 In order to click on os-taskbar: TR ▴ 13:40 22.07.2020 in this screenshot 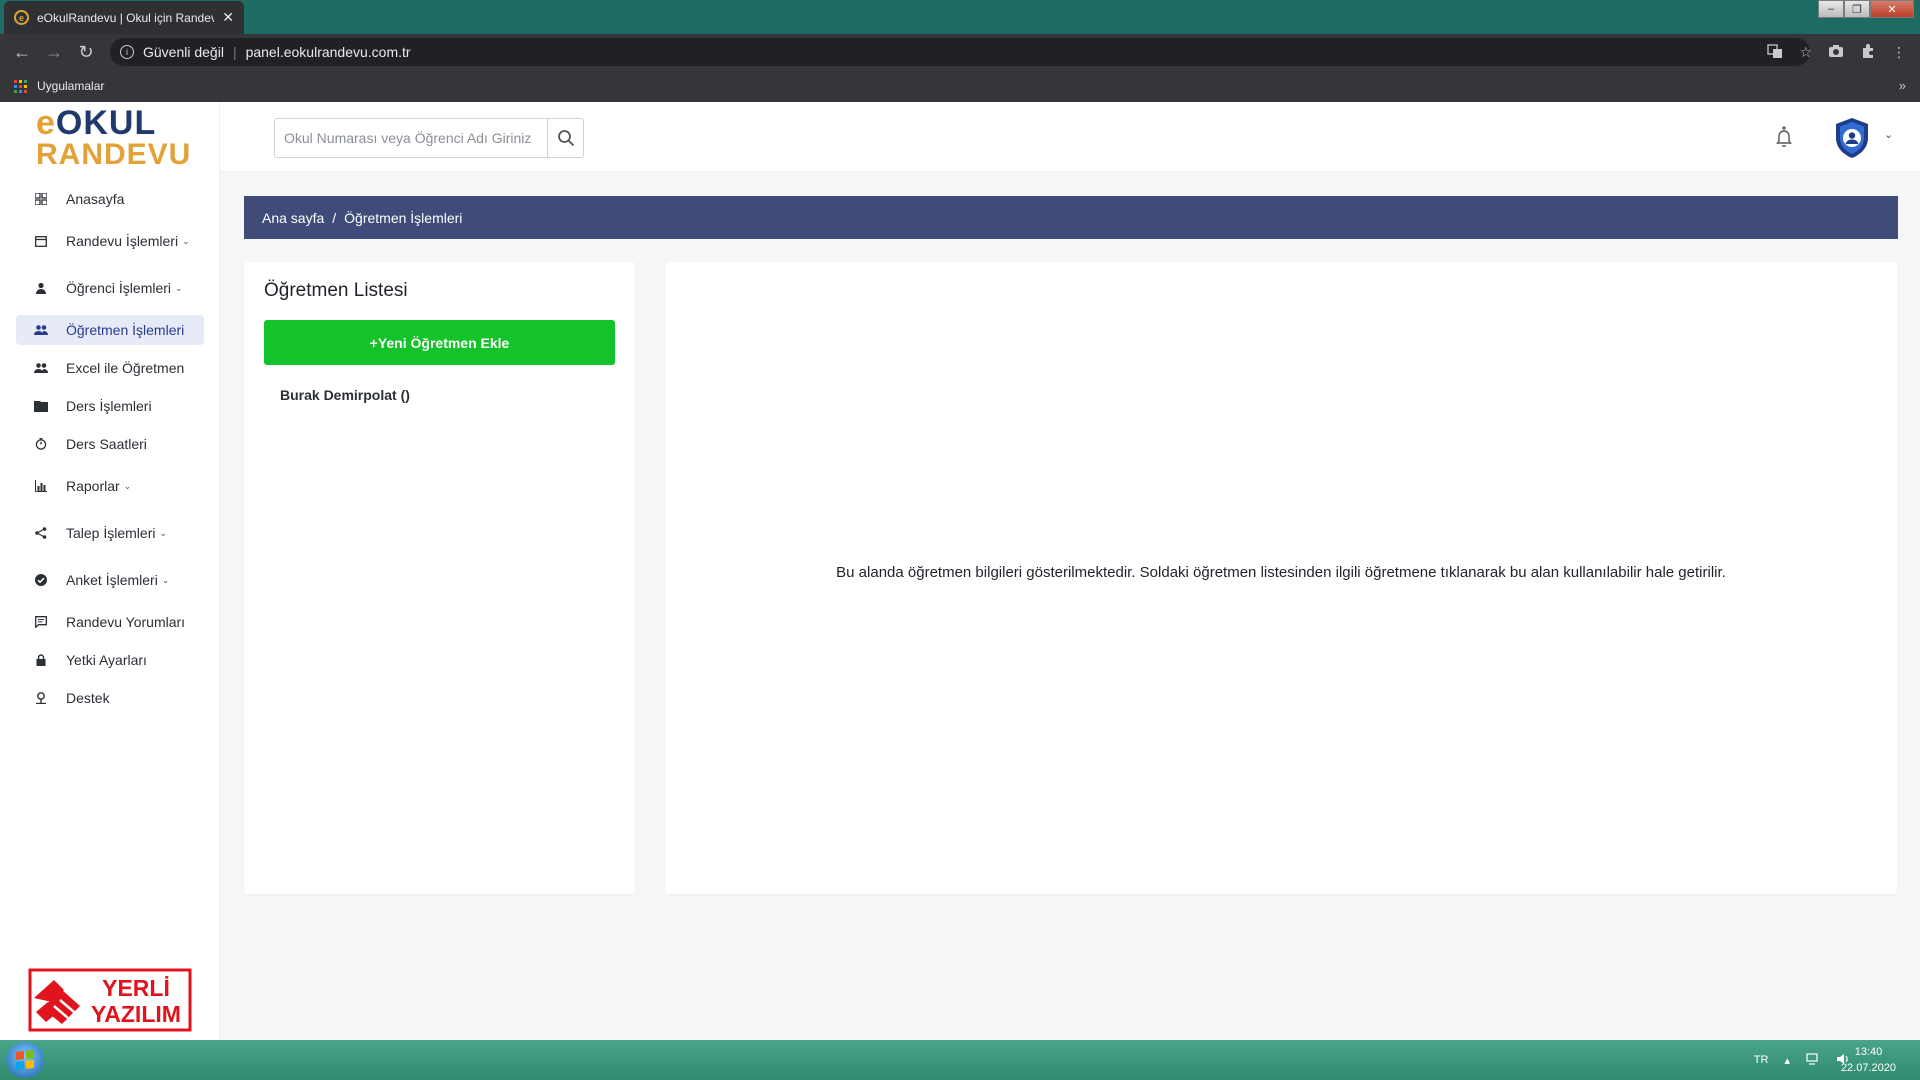, I will do `click(960, 1060)`.